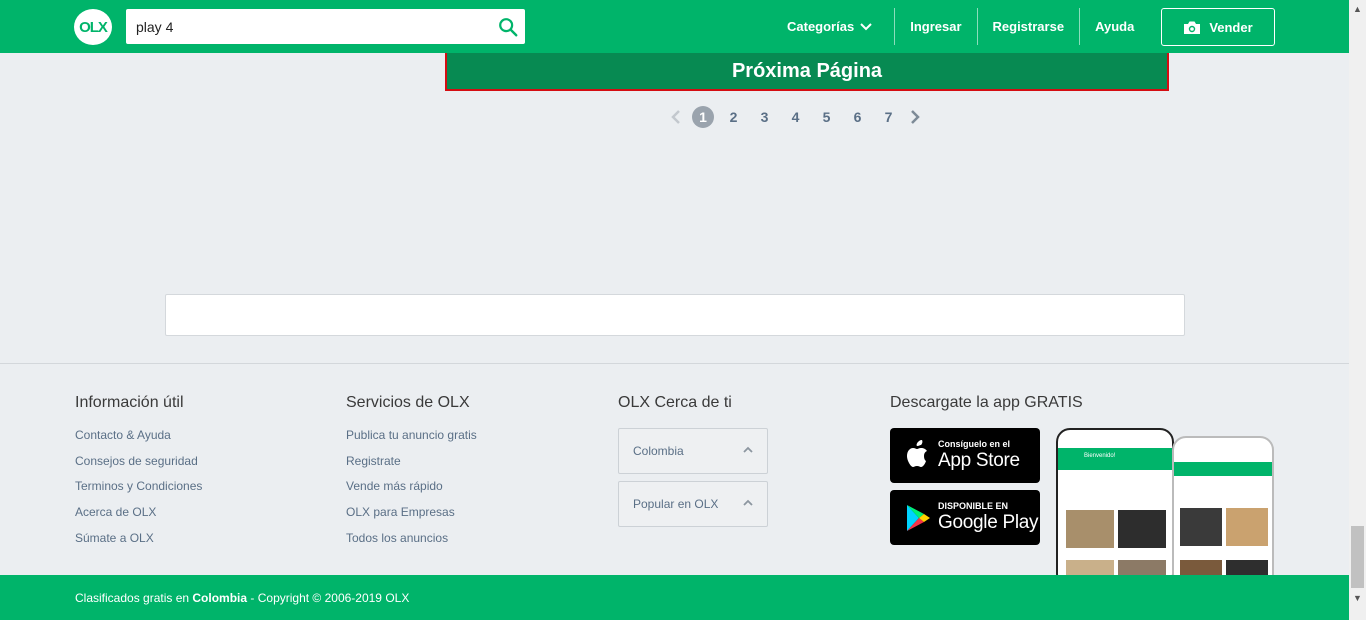 This screenshot has width=1366, height=620. What do you see at coordinates (1115, 508) in the screenshot?
I see `phone-mockup-image: Bienvenido!` at bounding box center [1115, 508].